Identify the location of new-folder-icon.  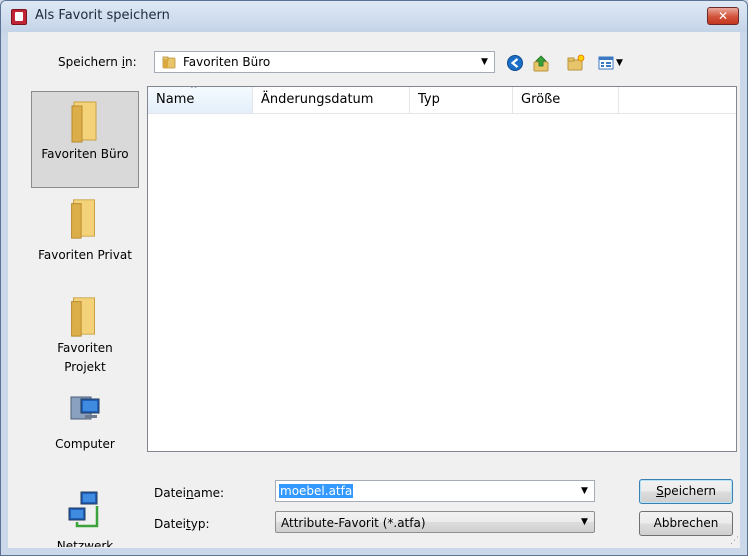
(576, 63).